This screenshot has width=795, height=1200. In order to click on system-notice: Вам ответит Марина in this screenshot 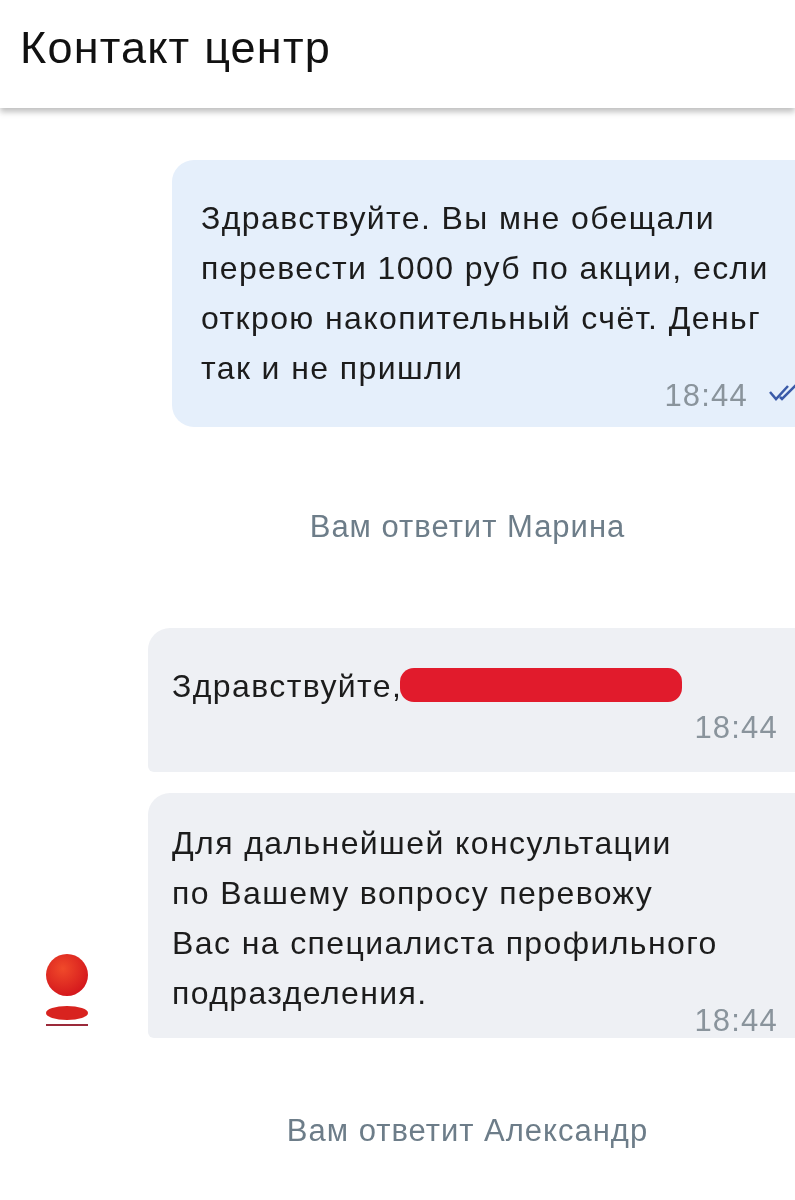, I will do `click(467, 526)`.